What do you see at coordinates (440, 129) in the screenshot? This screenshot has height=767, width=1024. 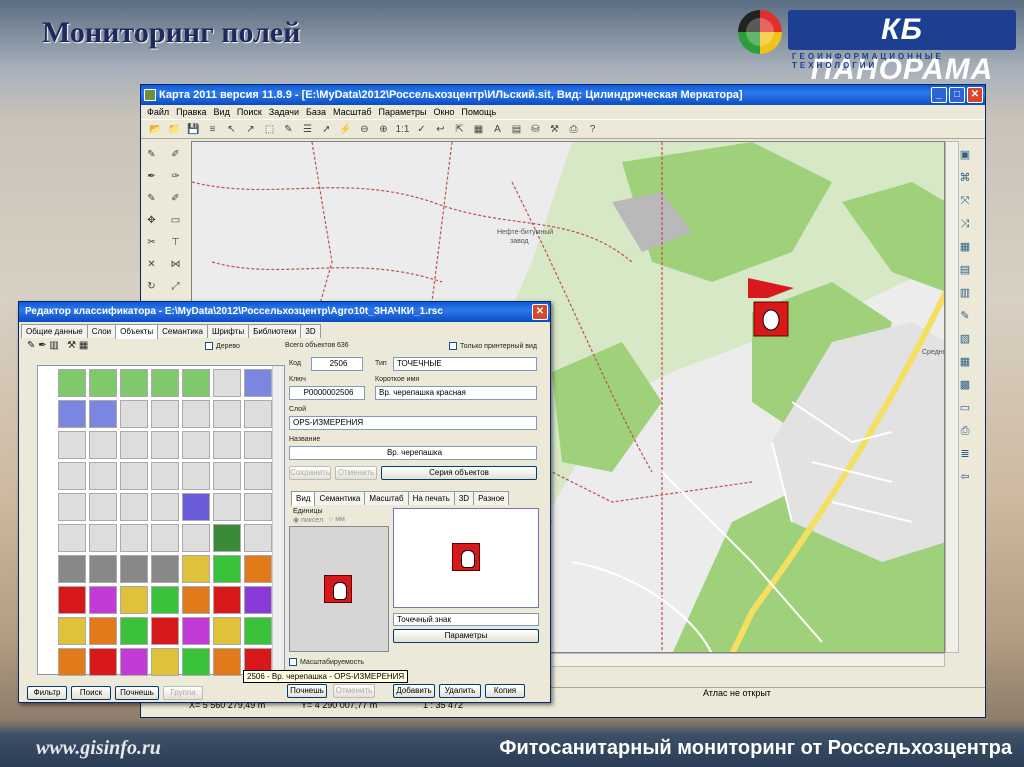 I see `back-icon: ↩` at bounding box center [440, 129].